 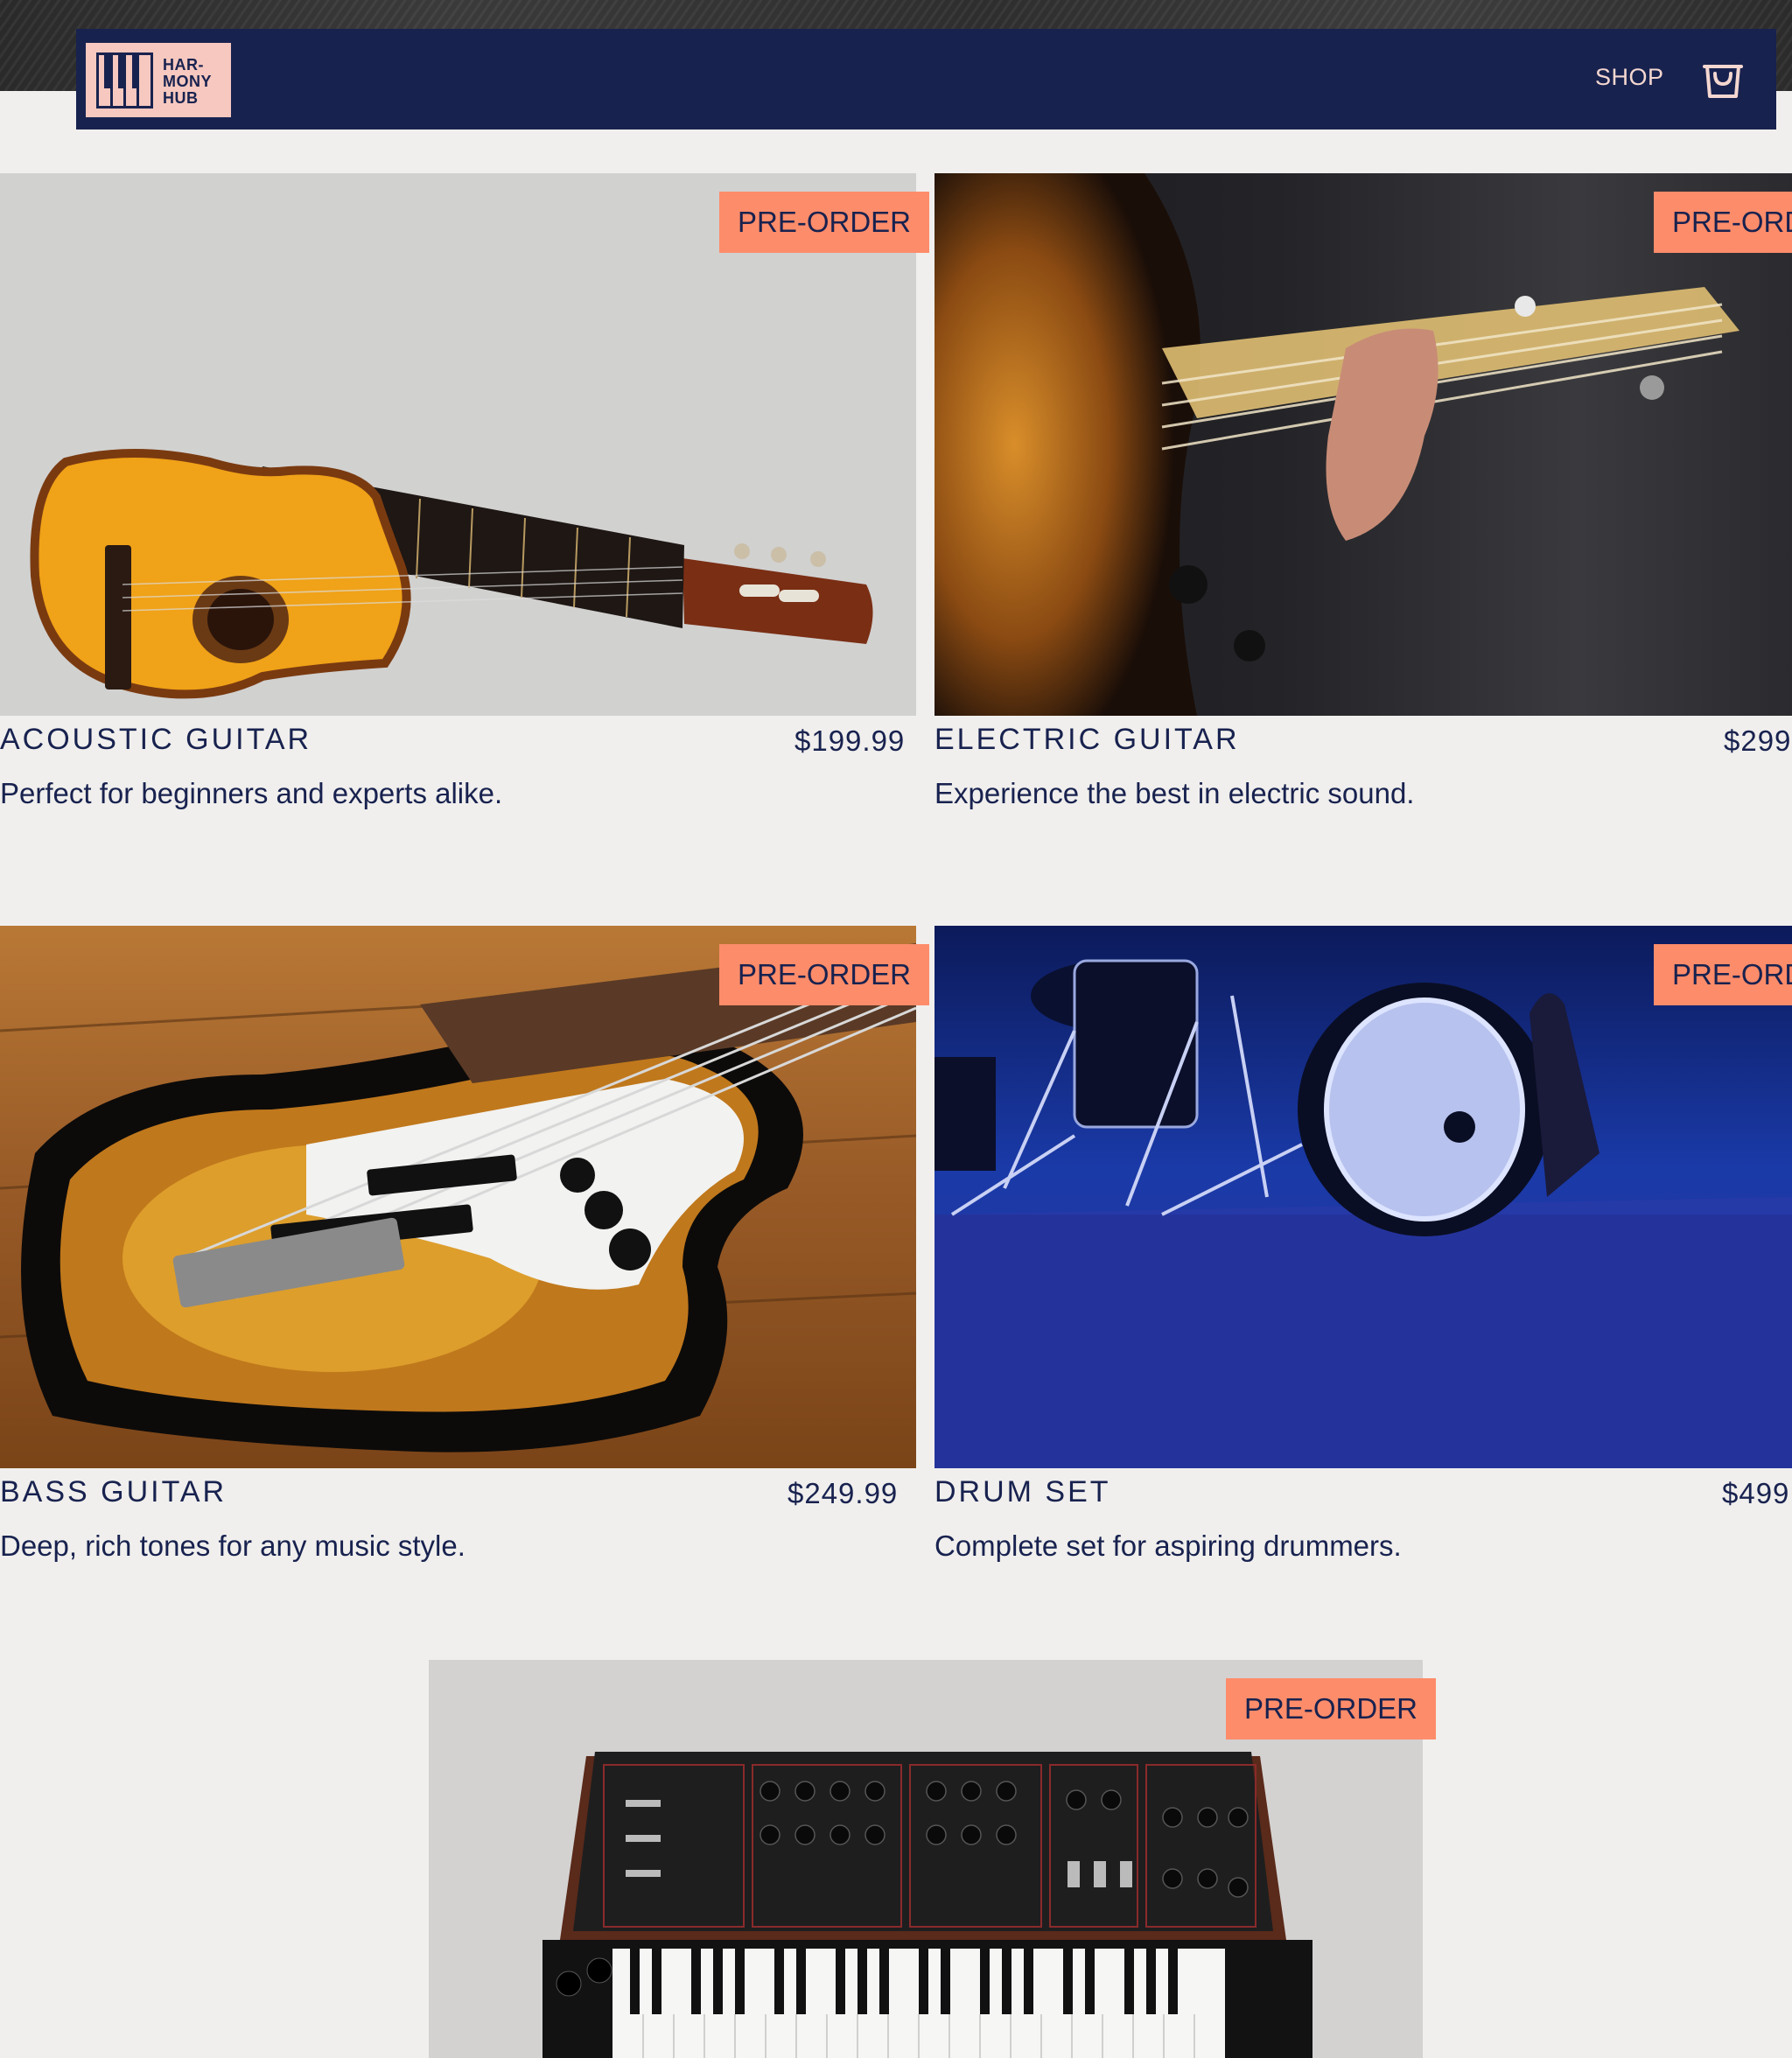 What do you see at coordinates (251, 793) in the screenshot?
I see `product-description: Perfect for beginners and experts alike.` at bounding box center [251, 793].